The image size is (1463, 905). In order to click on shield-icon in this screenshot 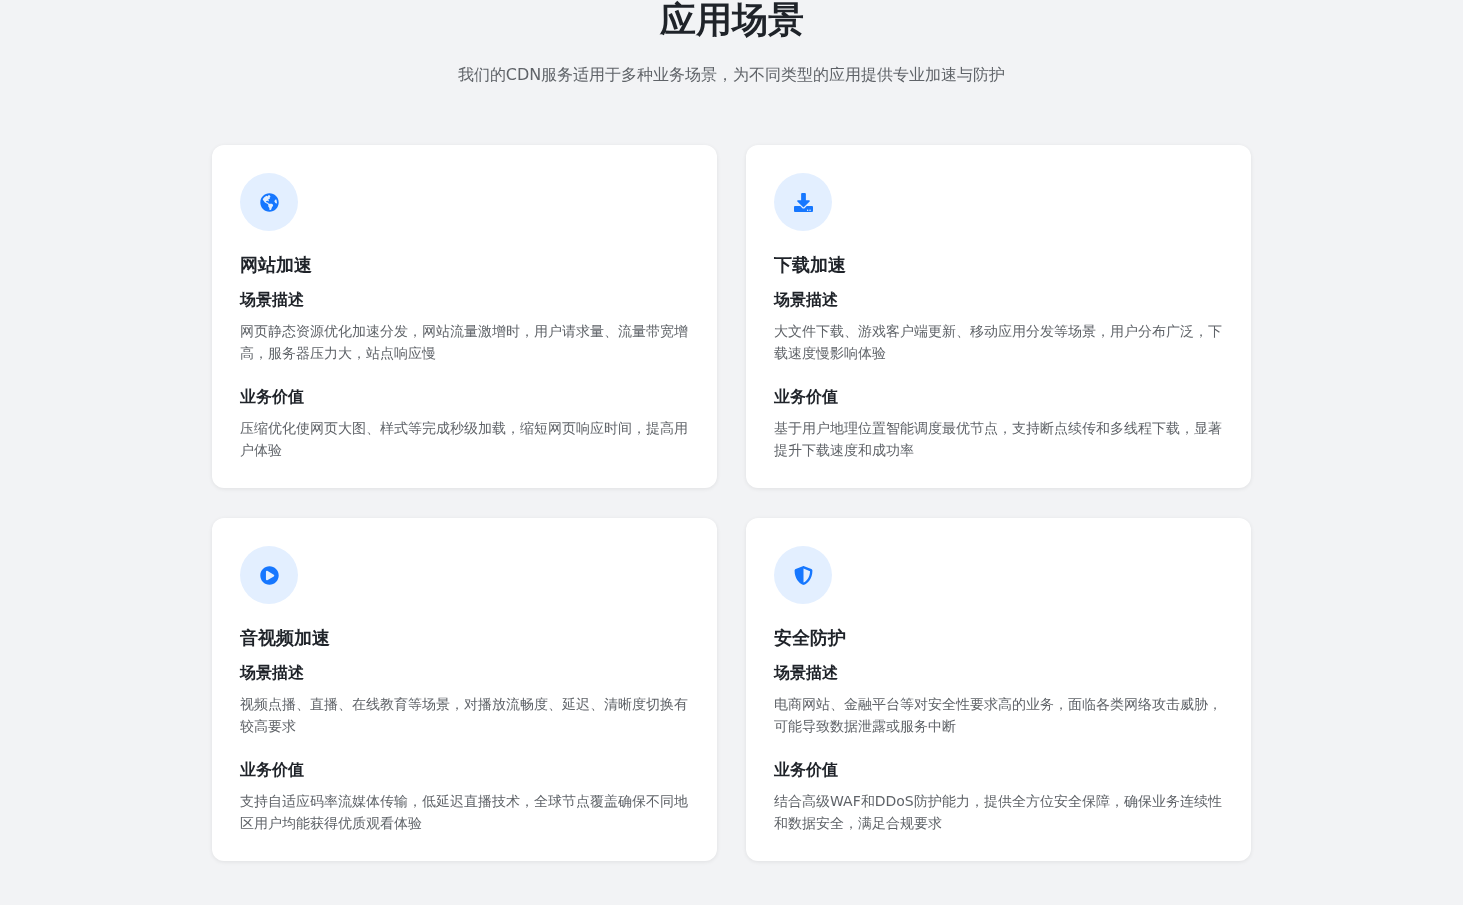, I will do `click(803, 575)`.